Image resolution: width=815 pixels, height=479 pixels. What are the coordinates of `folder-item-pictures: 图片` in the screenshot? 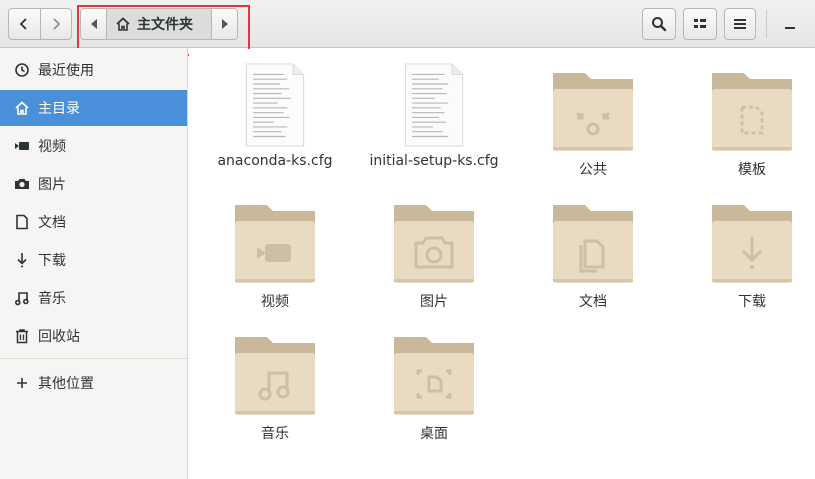 It's located at (434, 256).